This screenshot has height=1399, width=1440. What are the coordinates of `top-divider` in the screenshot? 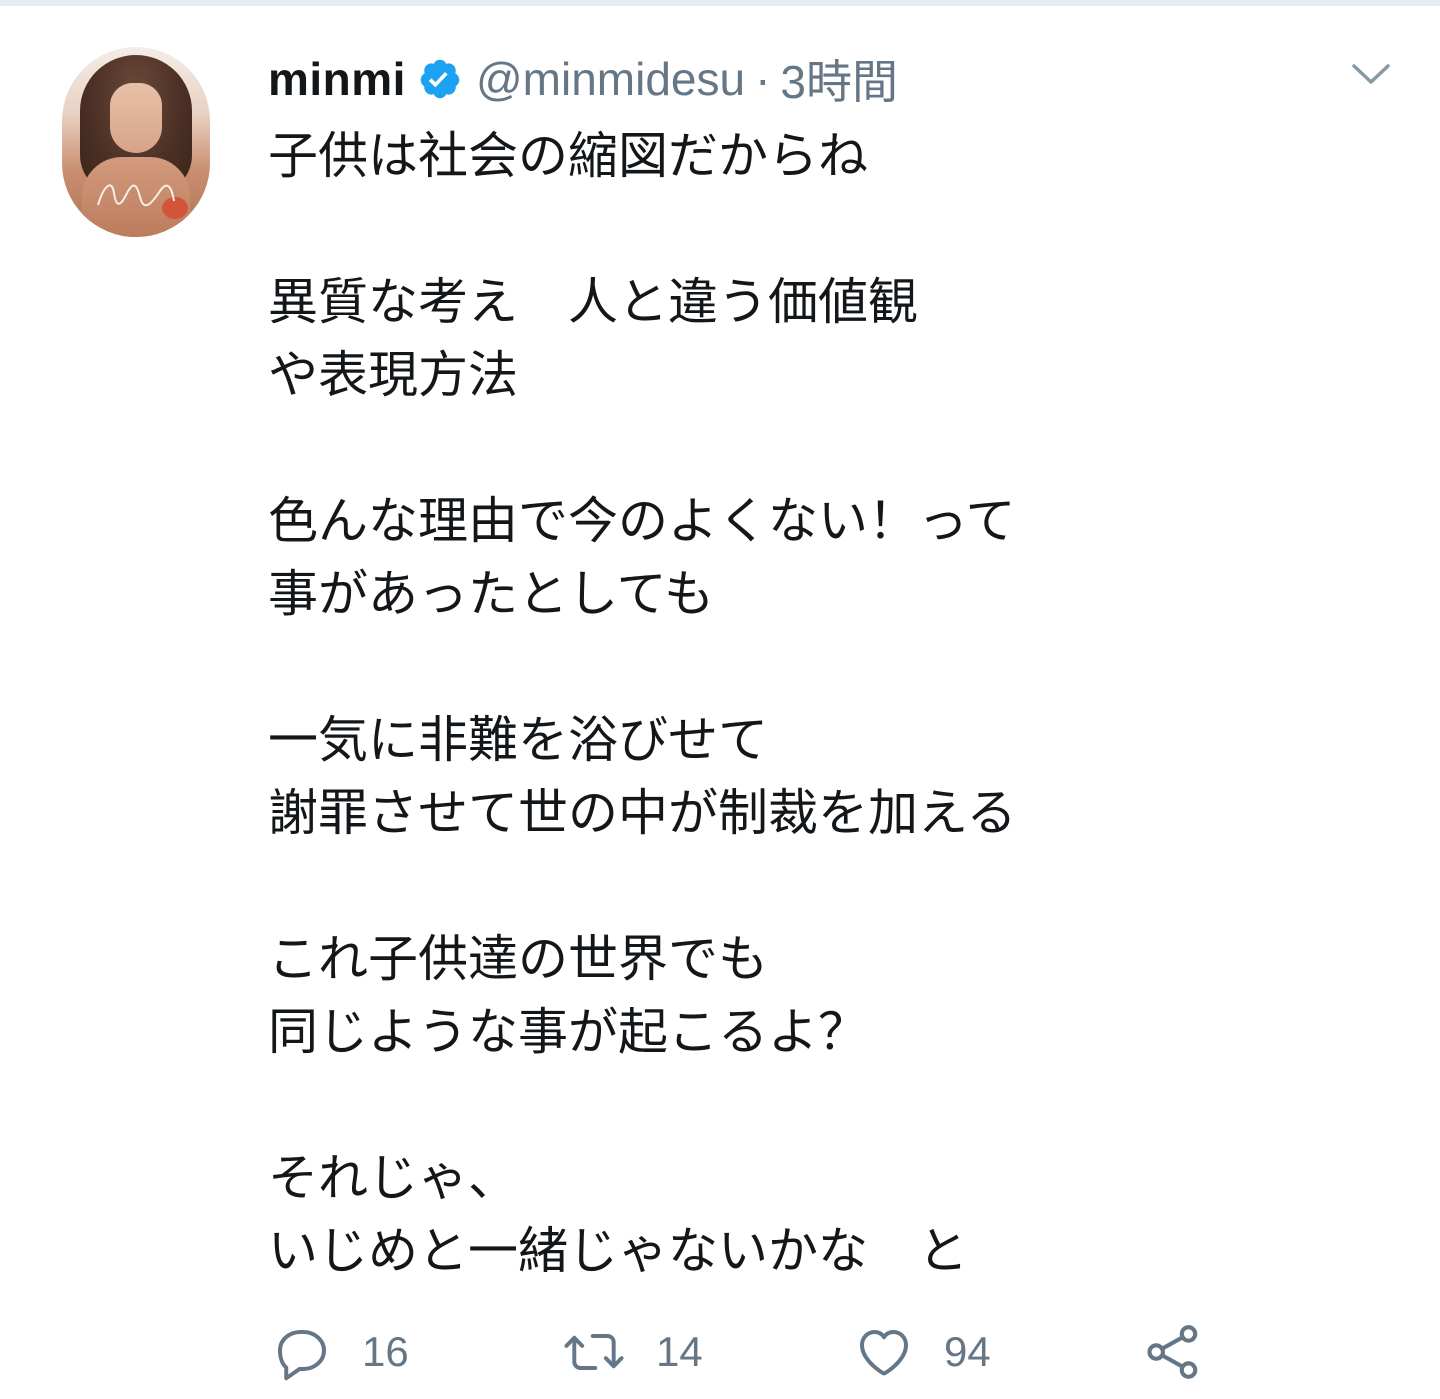 It's located at (720, 3).